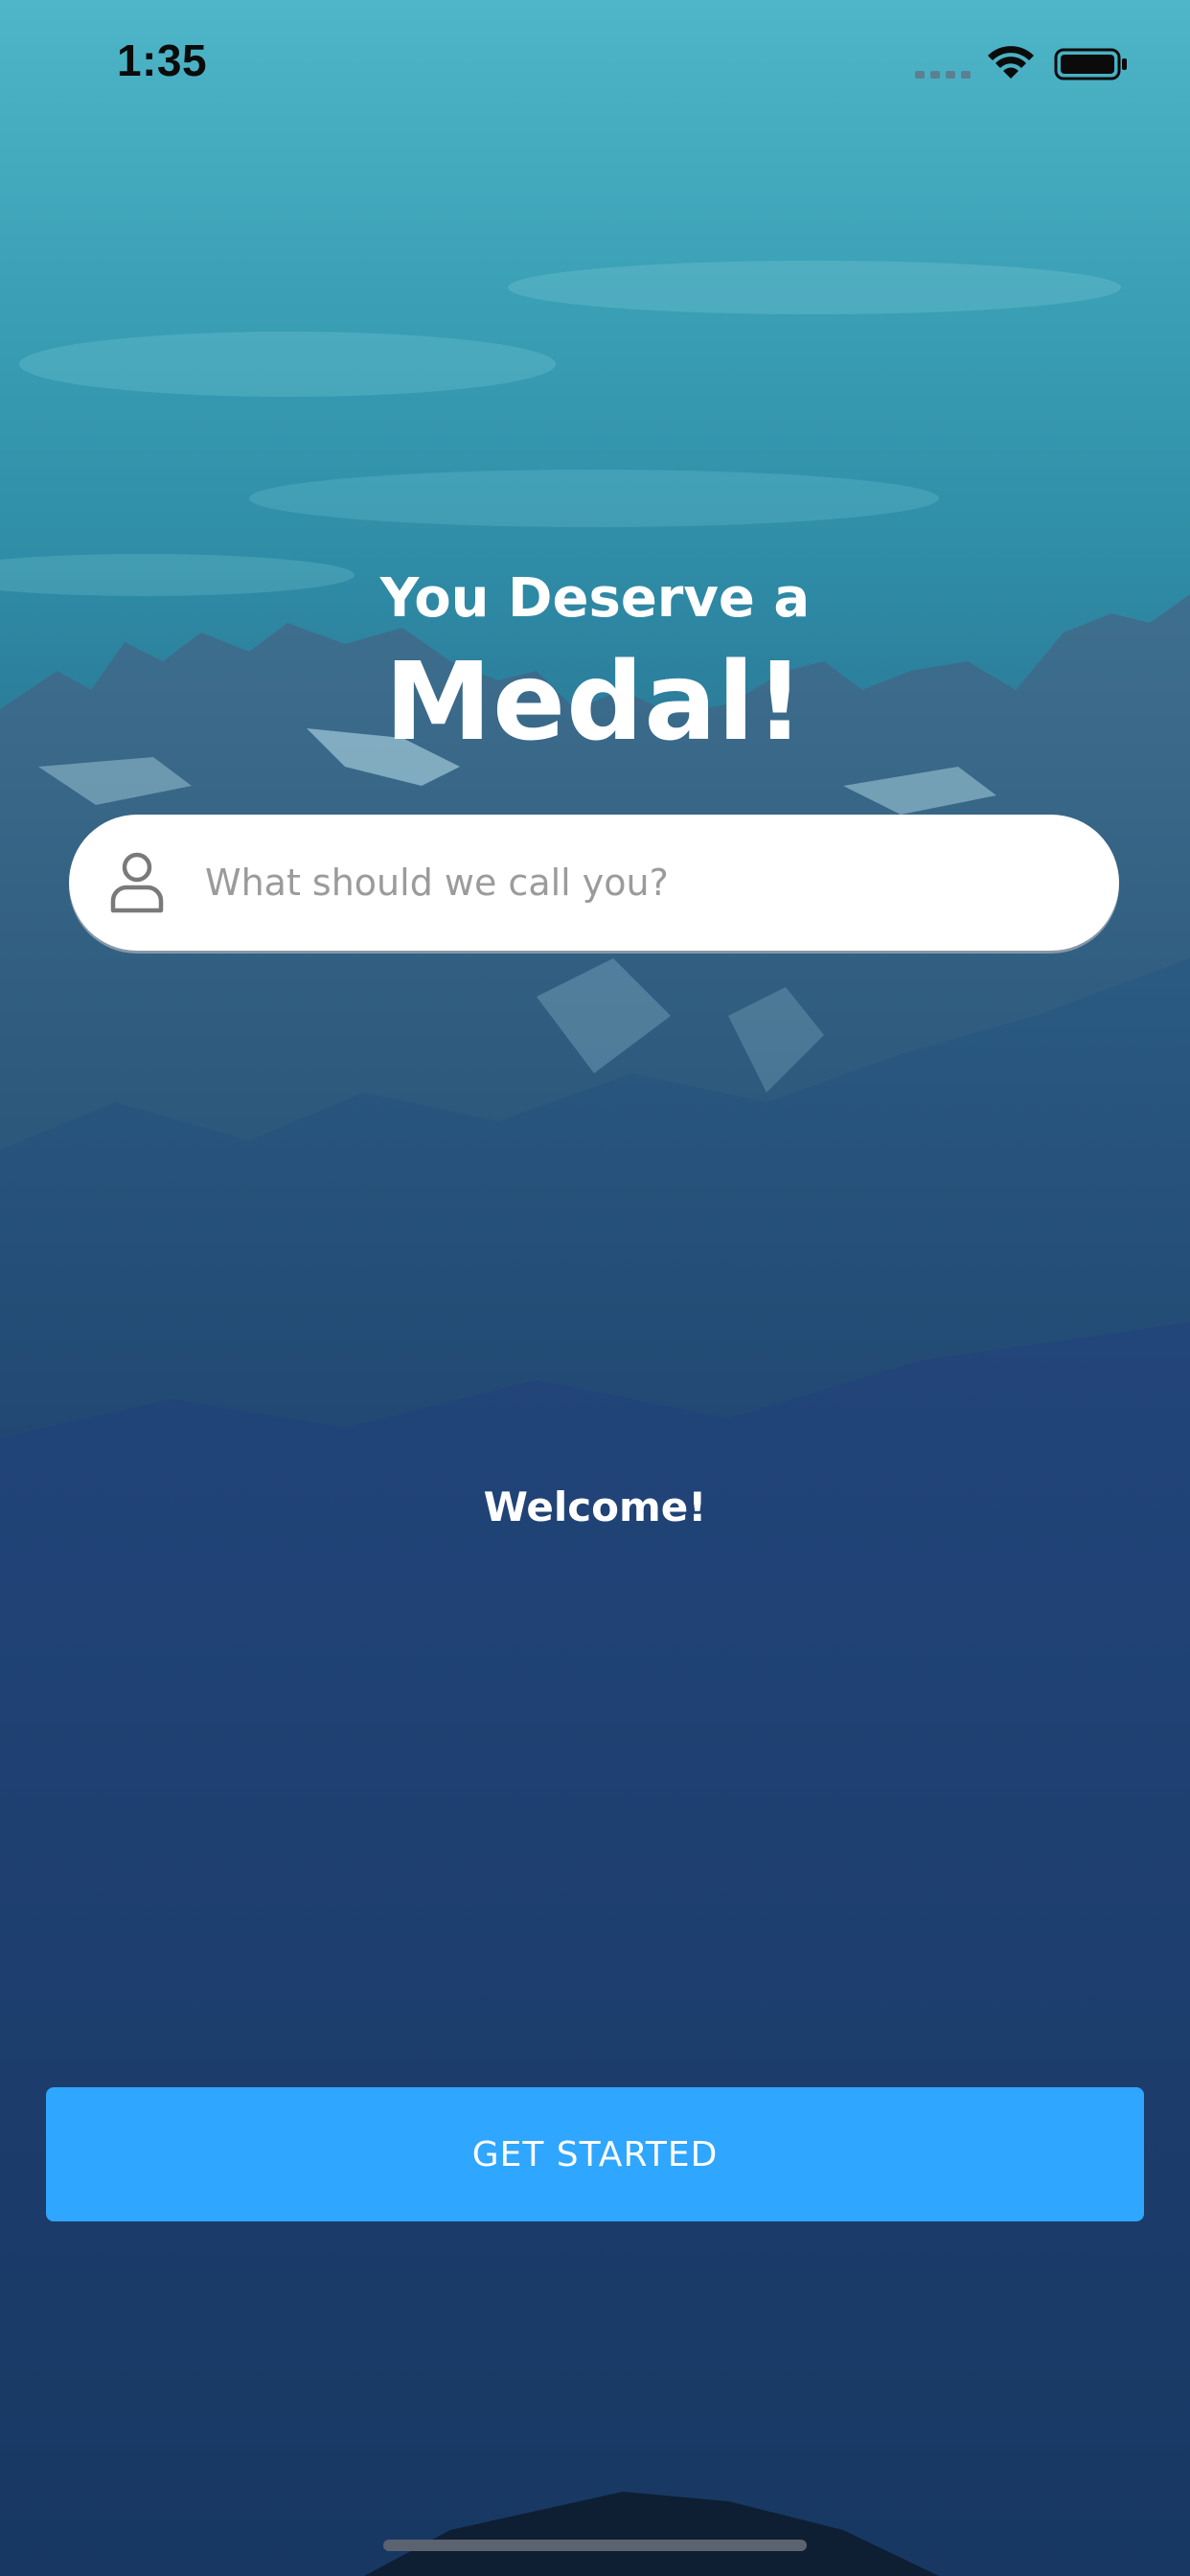  I want to click on headline-title: Medal!, so click(595, 702).